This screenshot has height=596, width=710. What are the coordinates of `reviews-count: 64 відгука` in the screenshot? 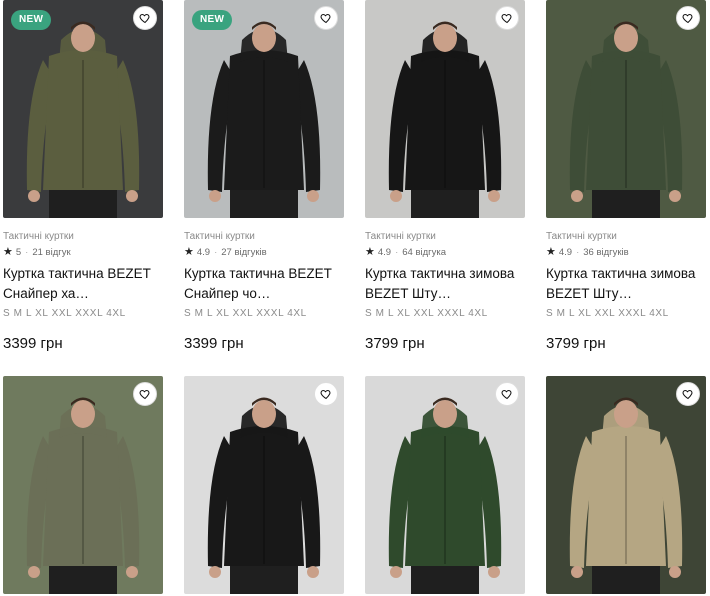 It's located at (424, 252).